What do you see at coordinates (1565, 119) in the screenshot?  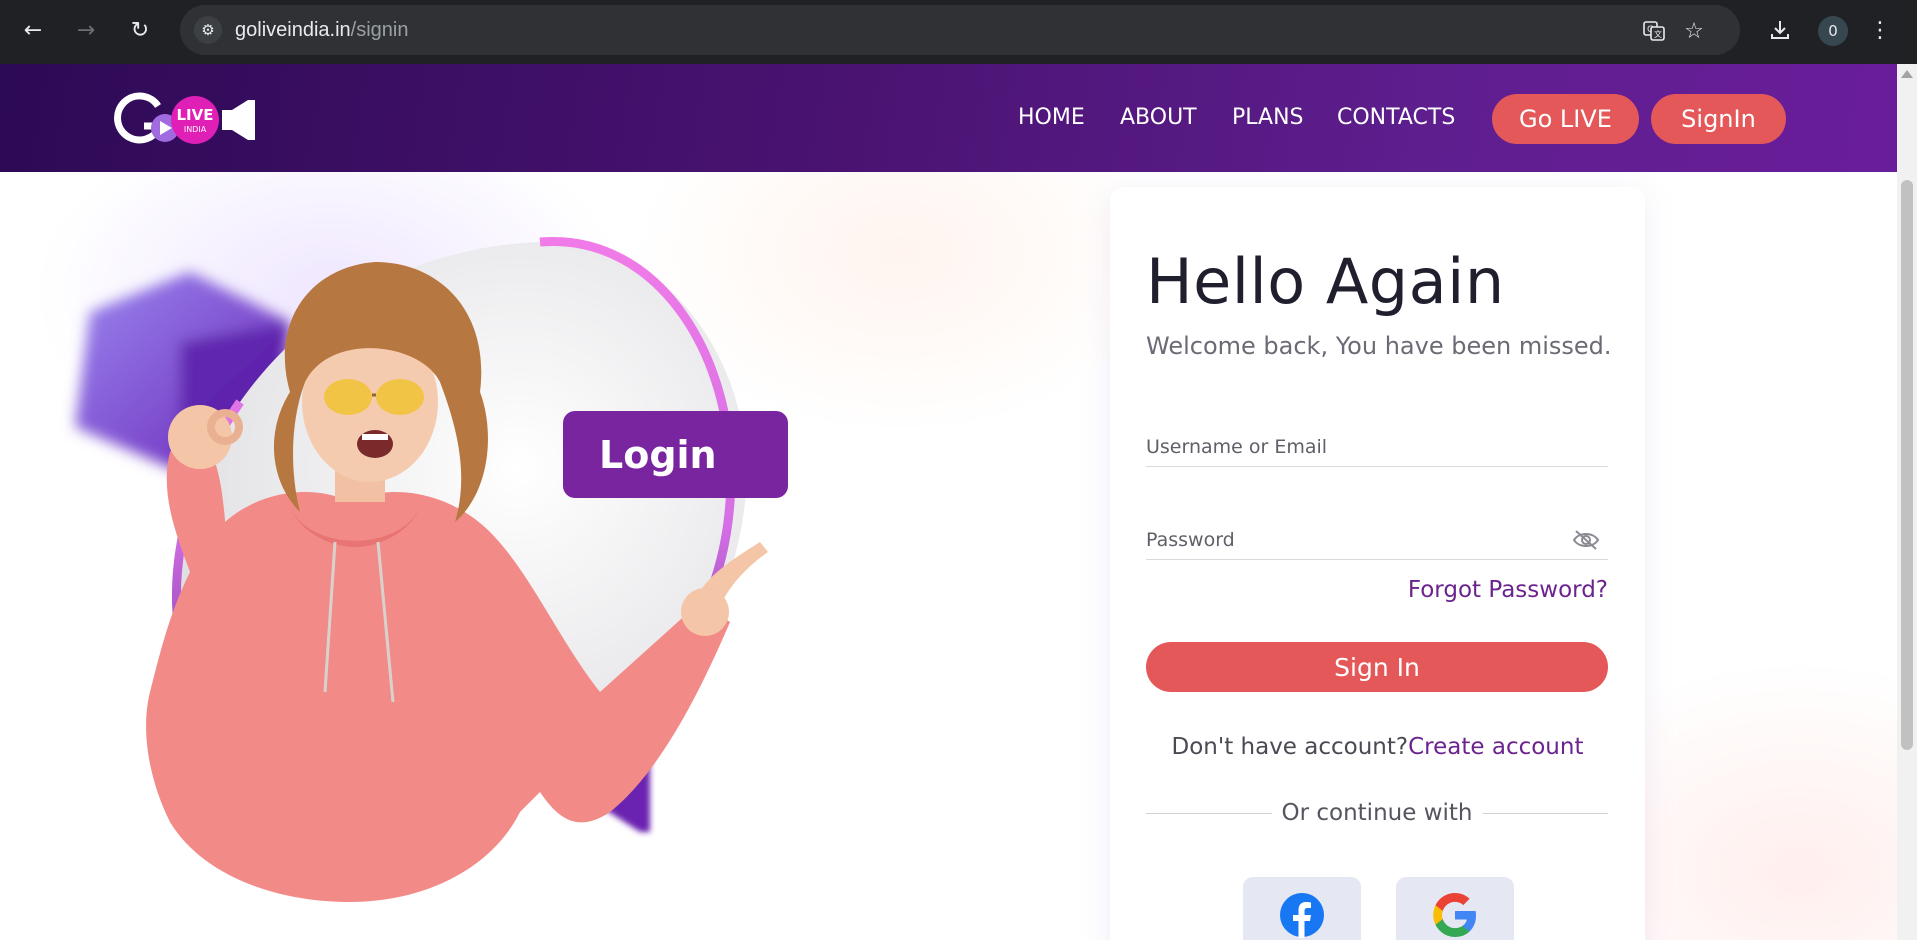 I see `go-live-button: Go LIVE` at bounding box center [1565, 119].